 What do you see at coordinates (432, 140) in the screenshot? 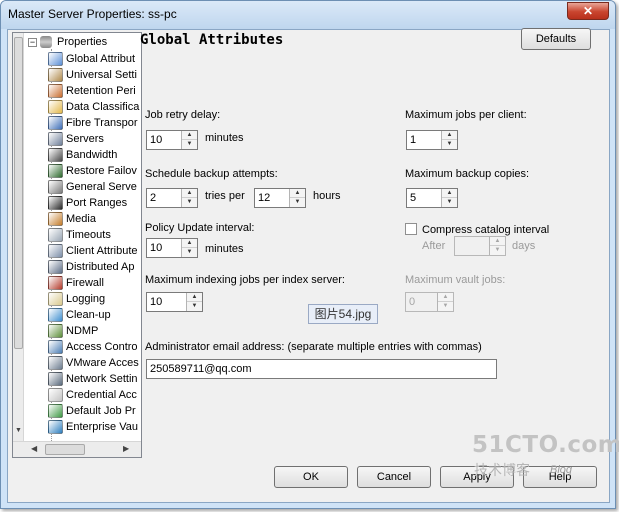
I see `max-jobs-per-client-stepper: 1 ▲ ▼` at bounding box center [432, 140].